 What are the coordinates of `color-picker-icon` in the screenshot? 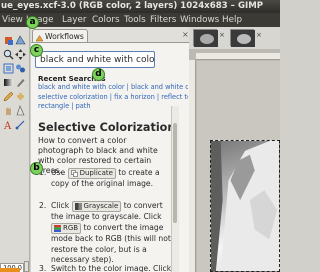 It's located at (8, 40).